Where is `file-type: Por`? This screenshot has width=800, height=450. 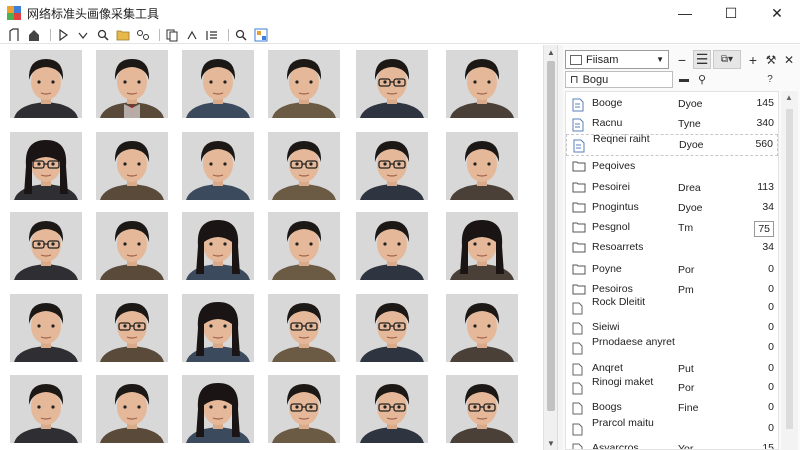 file-type: Por is located at coordinates (686, 388).